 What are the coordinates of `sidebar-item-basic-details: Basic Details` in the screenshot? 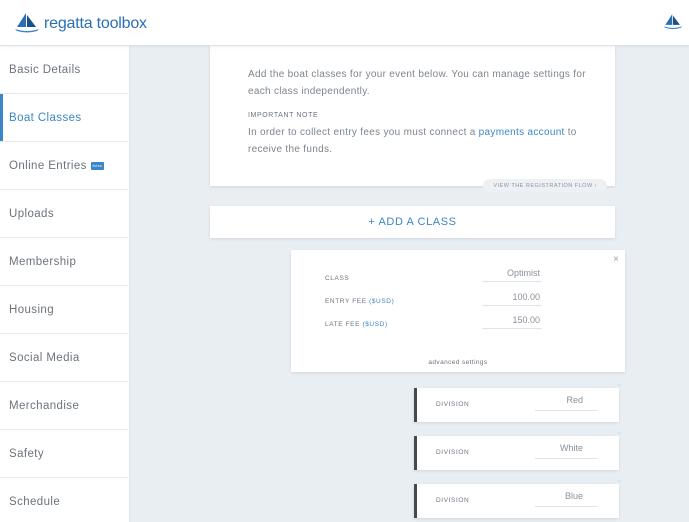 It's located at (65, 70).